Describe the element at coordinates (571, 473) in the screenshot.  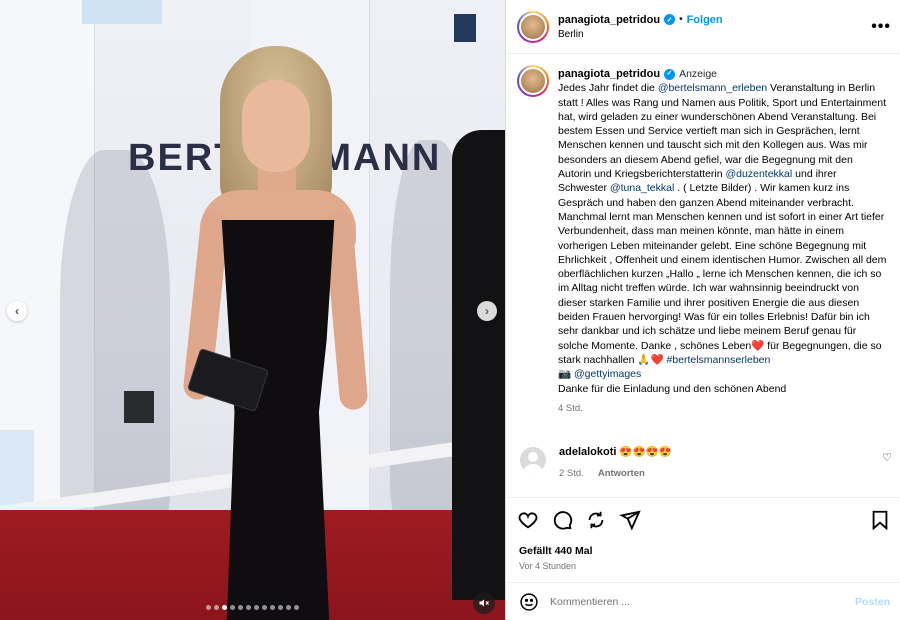
I see `comment-timestamp: 2 Std.` at that location.